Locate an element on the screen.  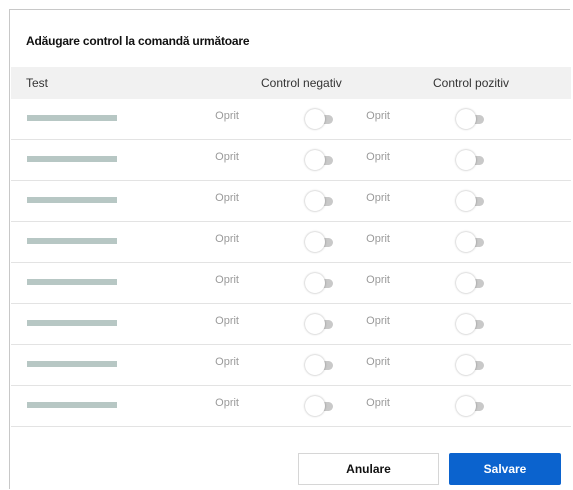
column-header-positive-control: Control pozitiv is located at coordinates (471, 83).